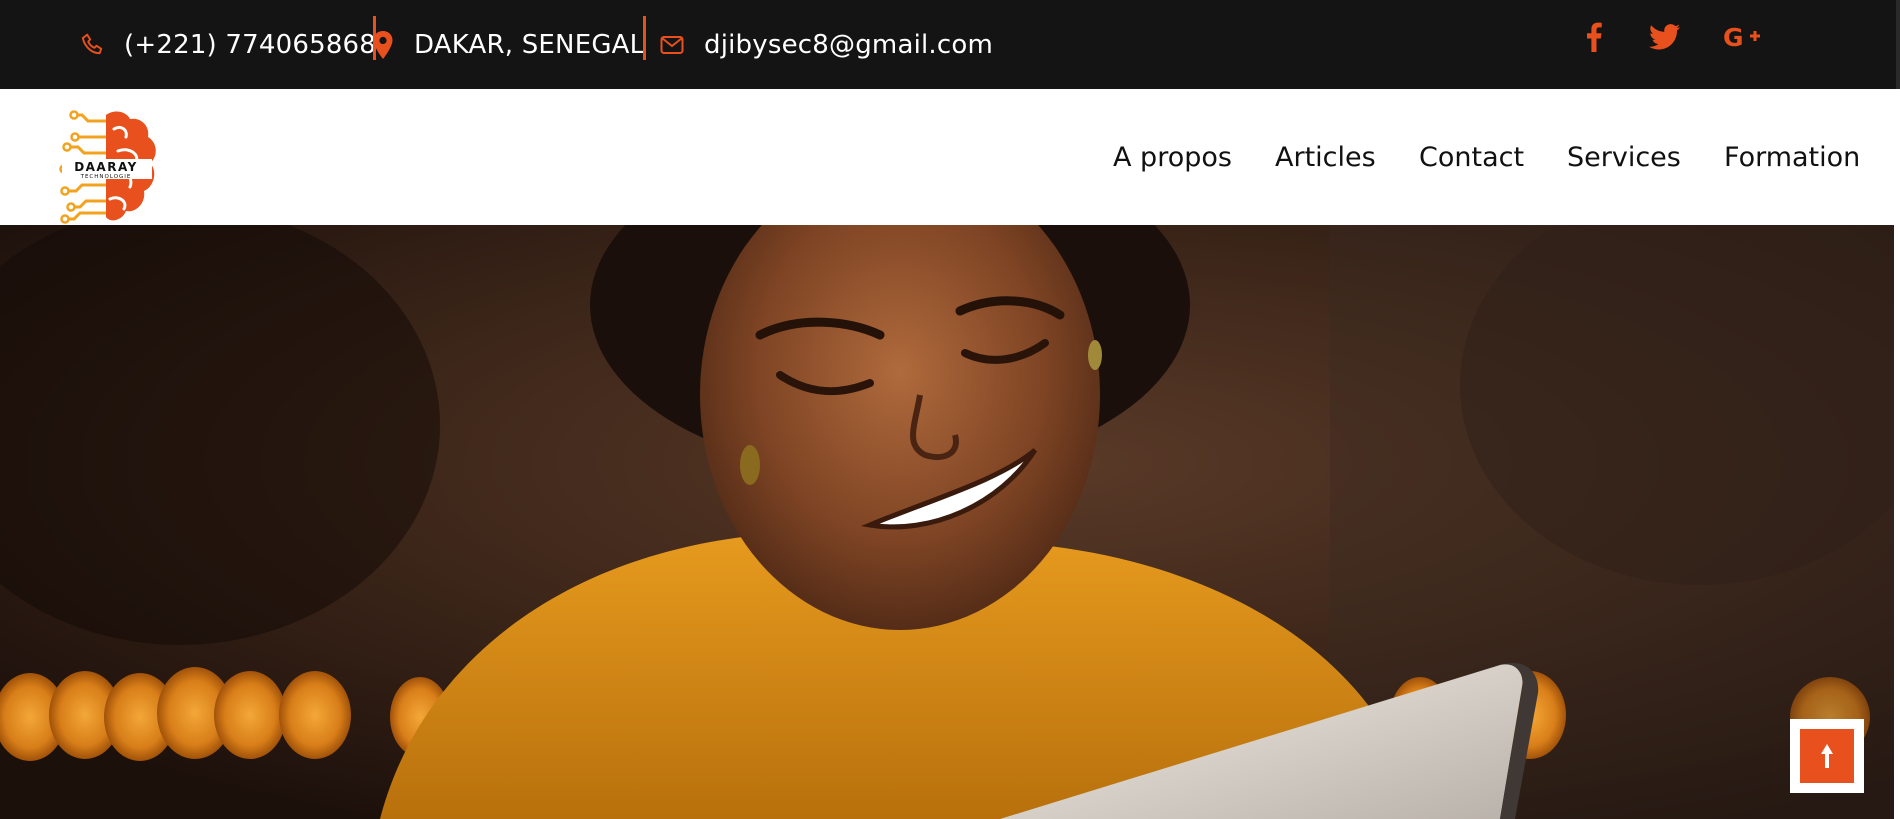  I want to click on google-plus-icon: G, so click(1743, 37).